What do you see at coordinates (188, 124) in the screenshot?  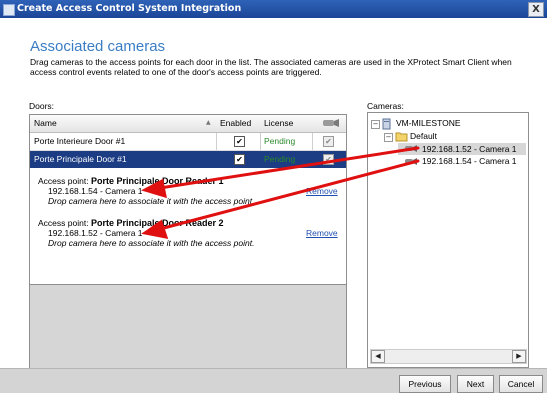 I see `doors-header: Name ▲ Enabled License` at bounding box center [188, 124].